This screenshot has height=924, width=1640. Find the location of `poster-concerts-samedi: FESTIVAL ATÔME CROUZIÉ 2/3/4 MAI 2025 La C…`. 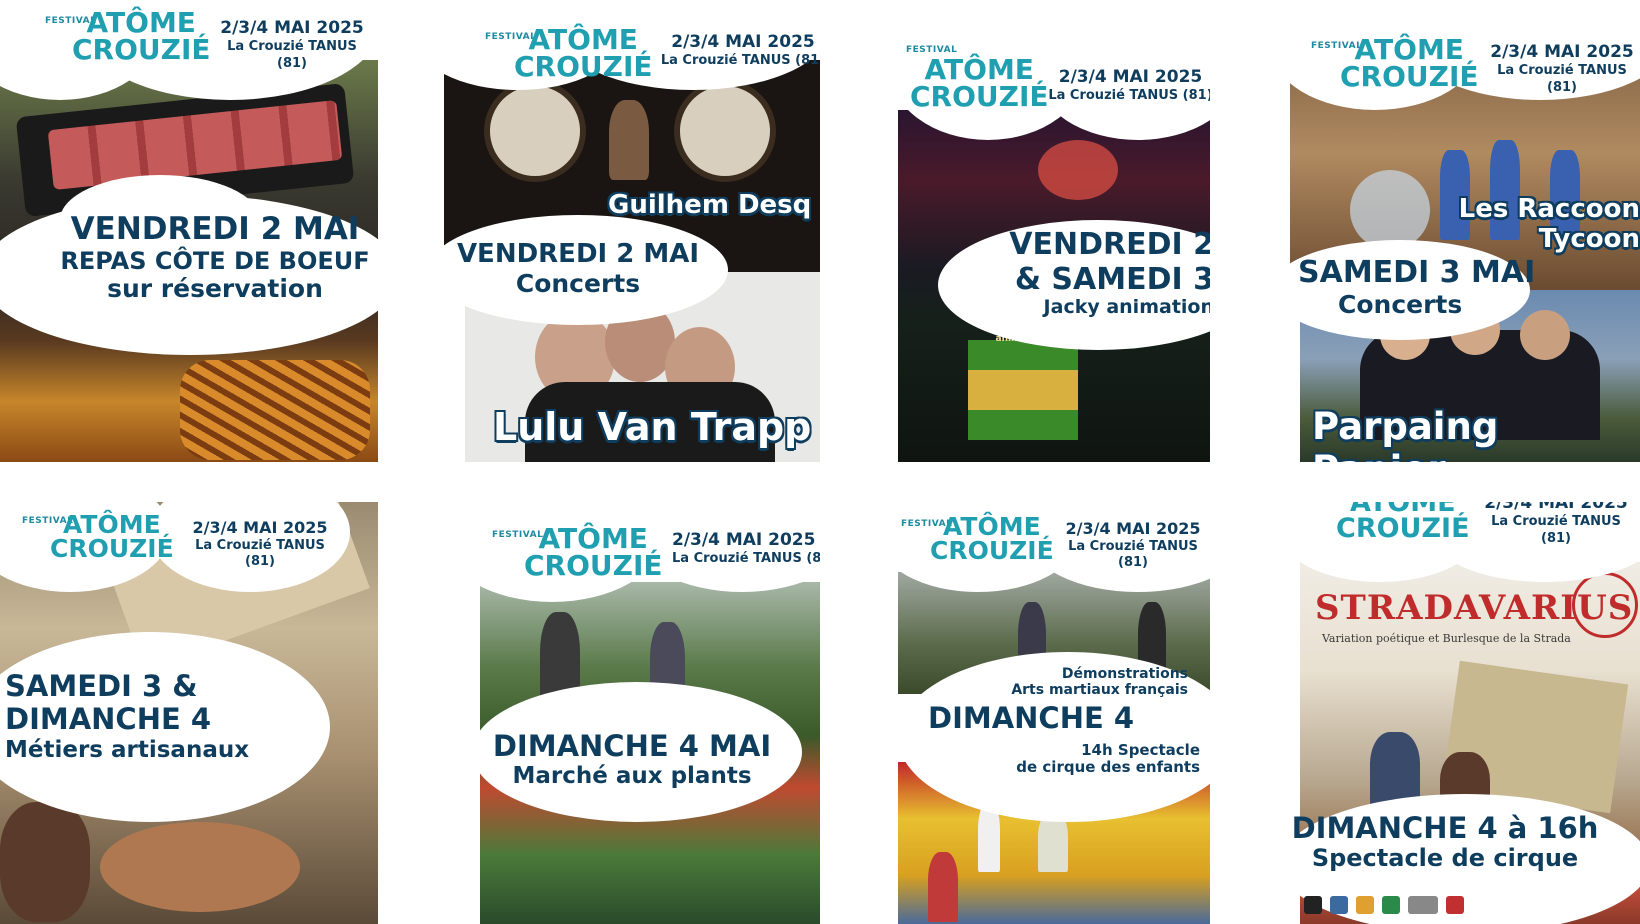

poster-concerts-samedi: FESTIVAL ATÔME CROUZIÉ 2/3/4 MAI 2025 La C… is located at coordinates (1465, 231).